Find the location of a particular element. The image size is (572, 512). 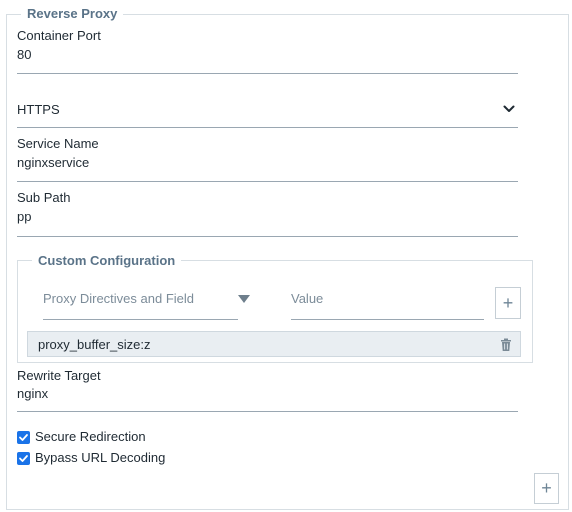

container-port-underline is located at coordinates (267, 73).